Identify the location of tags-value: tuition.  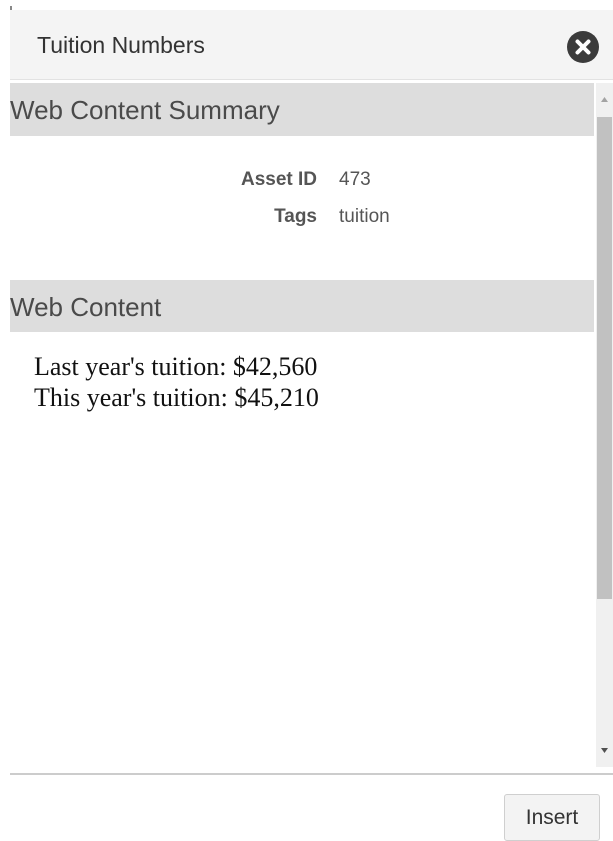
(364, 216).